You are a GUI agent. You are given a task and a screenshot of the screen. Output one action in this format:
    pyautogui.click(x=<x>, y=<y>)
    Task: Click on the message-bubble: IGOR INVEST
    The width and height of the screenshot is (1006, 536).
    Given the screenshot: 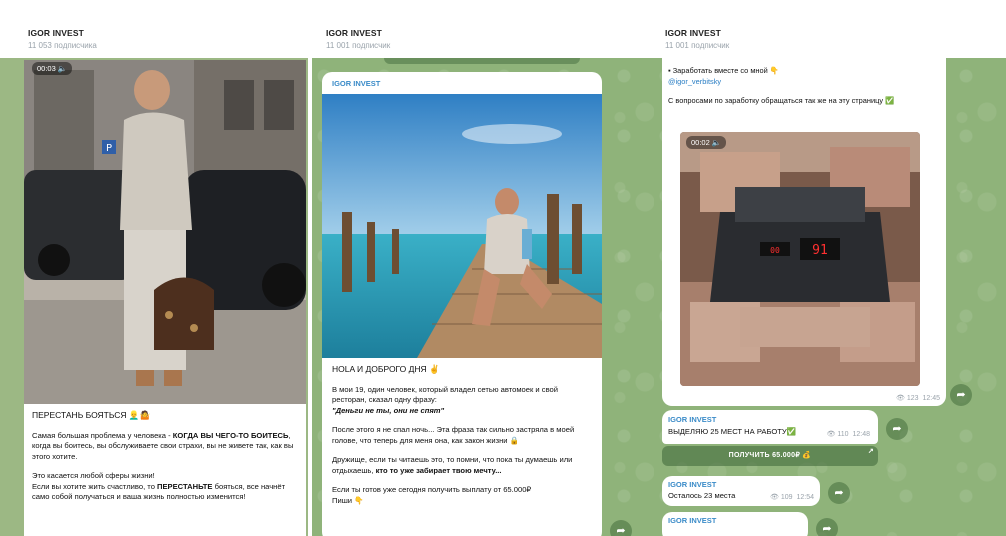 What is the action you would take?
    pyautogui.click(x=735, y=524)
    